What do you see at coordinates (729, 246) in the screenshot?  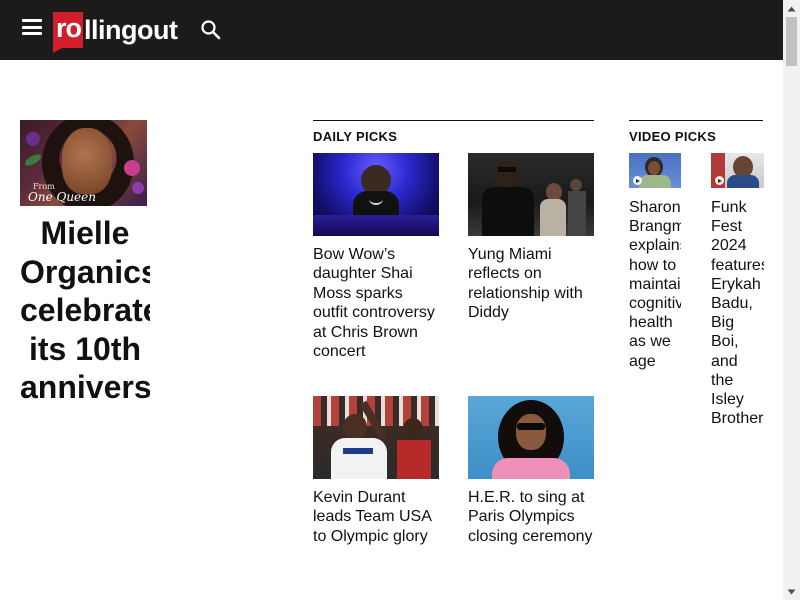 I see `video-title-line: 2024` at bounding box center [729, 246].